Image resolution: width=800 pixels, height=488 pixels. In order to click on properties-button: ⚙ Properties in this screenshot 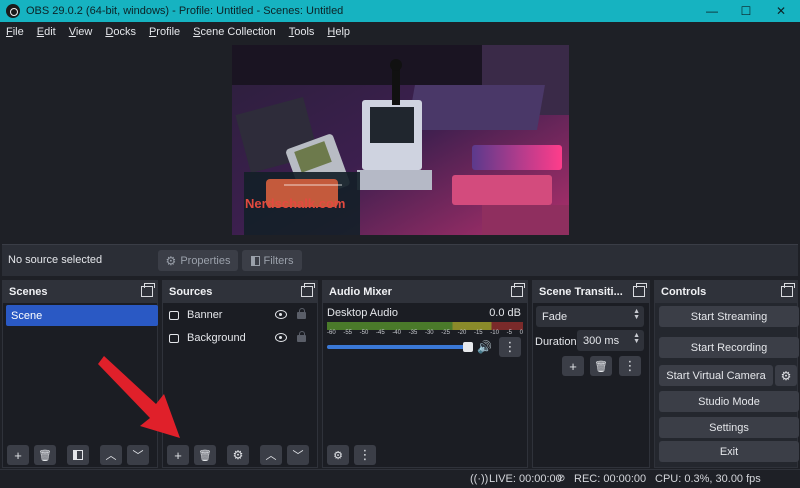, I will do `click(198, 260)`.